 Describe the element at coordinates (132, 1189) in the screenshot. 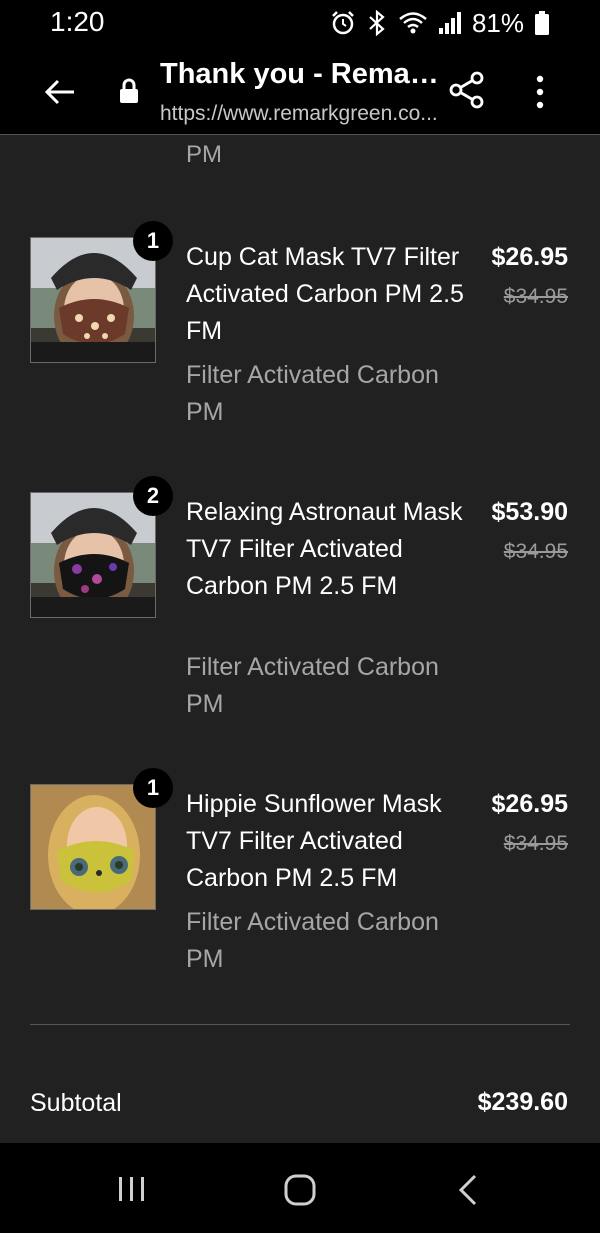

I see `recents-icon` at that location.